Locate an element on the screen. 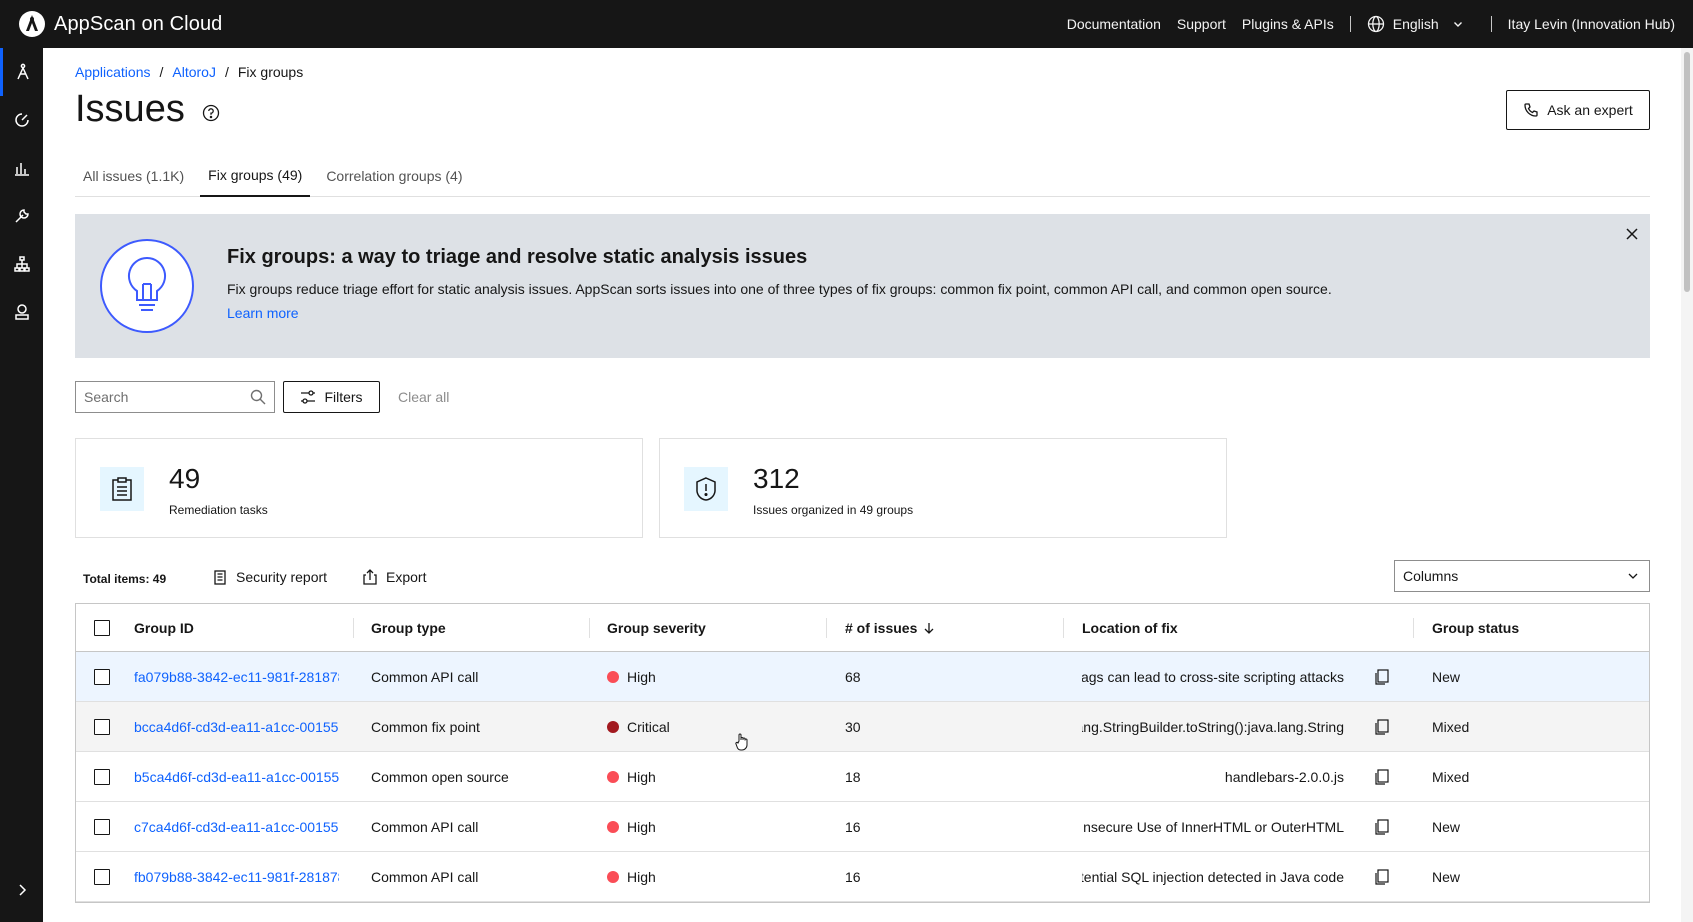 This screenshot has width=1693, height=922. support-link: Support is located at coordinates (1201, 24).